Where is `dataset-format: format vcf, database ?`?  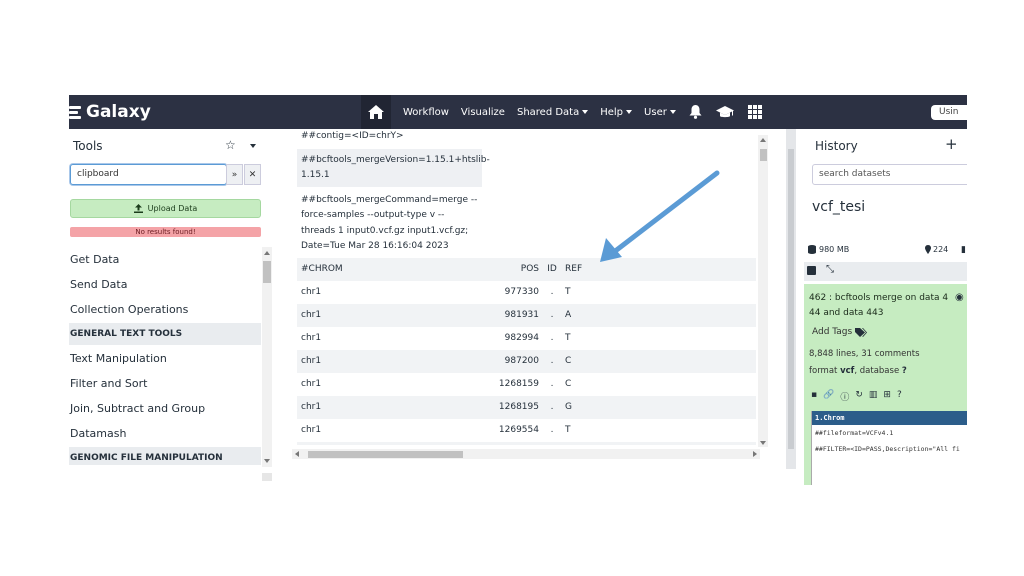
dataset-format: format vcf, database ? is located at coordinates (858, 371).